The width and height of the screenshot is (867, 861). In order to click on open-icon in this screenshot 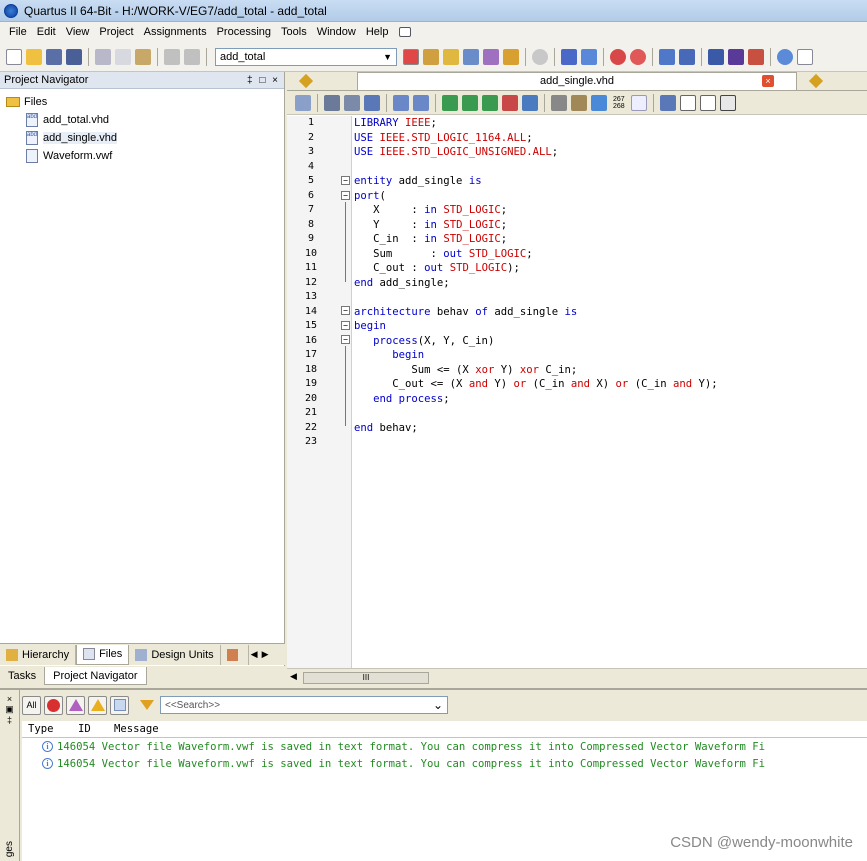, I will do `click(34, 56)`.